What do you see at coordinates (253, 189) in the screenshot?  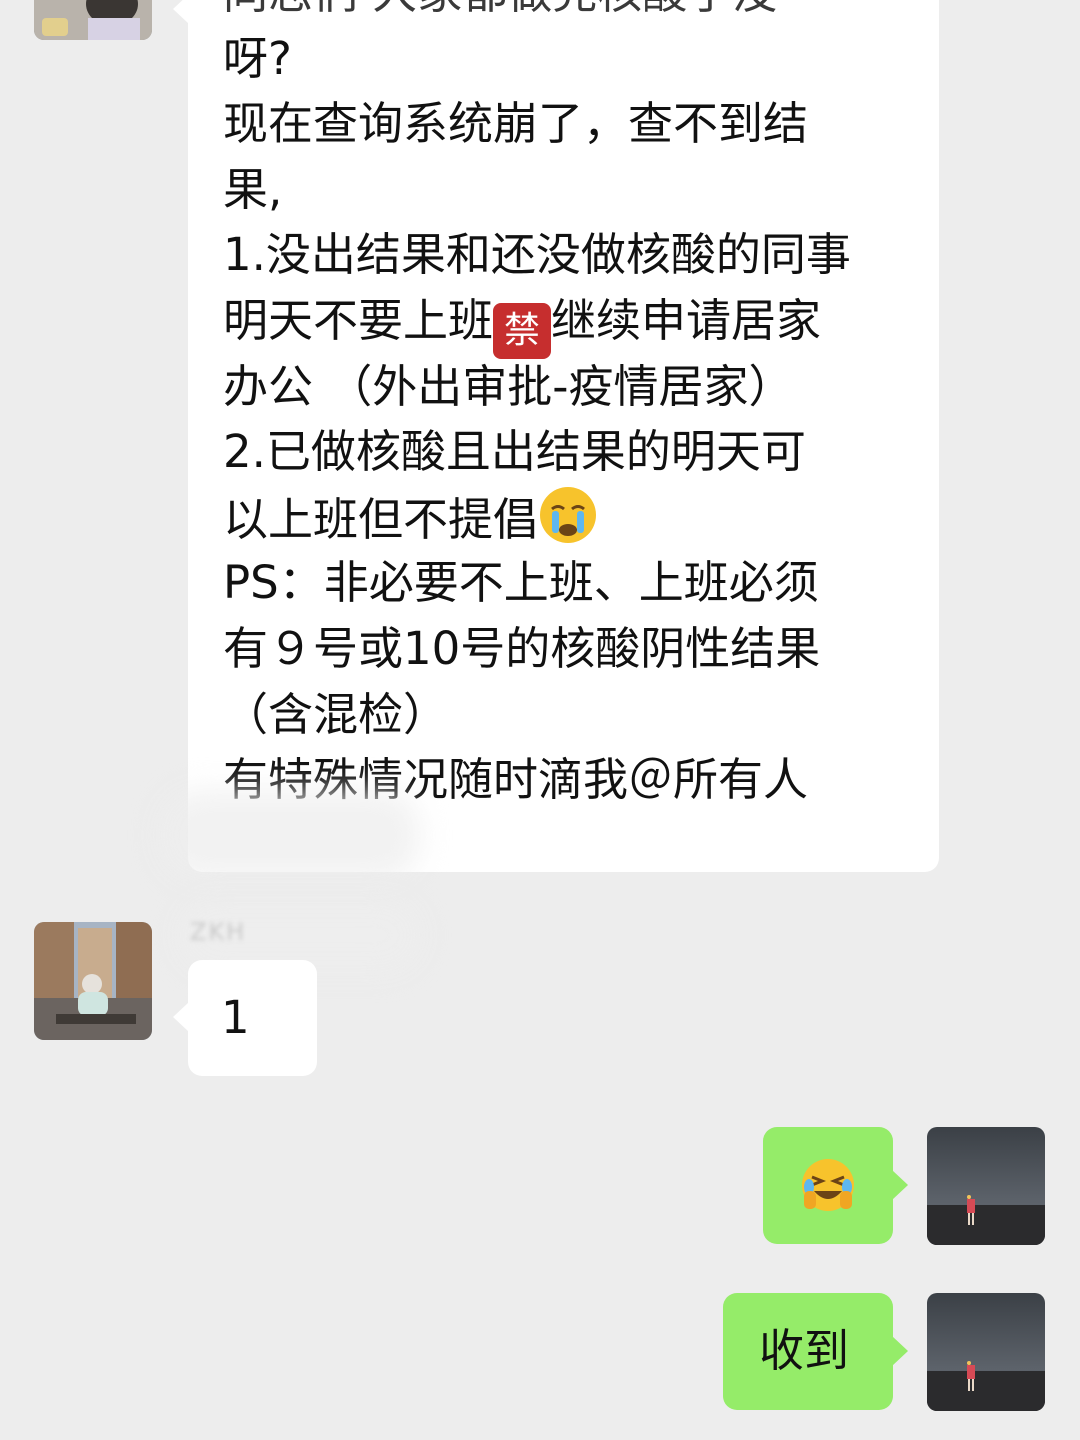 I see `message-line: 果,` at bounding box center [253, 189].